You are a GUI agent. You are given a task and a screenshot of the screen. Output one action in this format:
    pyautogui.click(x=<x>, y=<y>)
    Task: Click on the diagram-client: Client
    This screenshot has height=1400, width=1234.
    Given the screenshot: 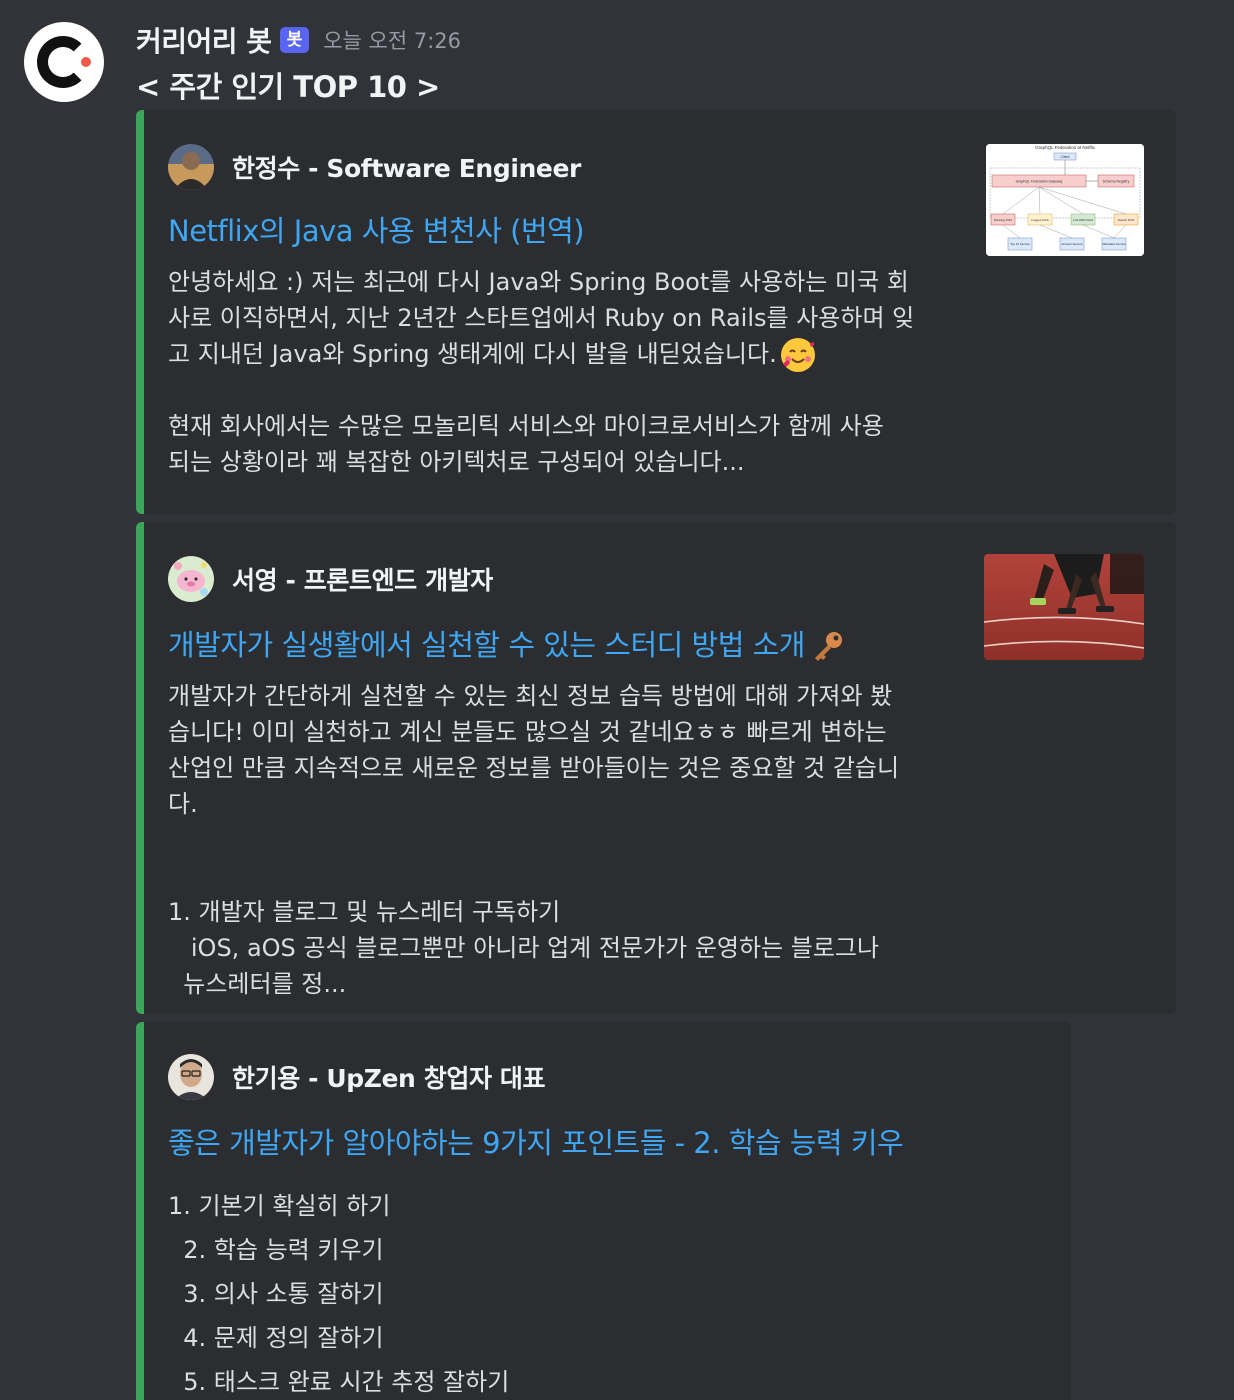 What is the action you would take?
    pyautogui.click(x=1065, y=157)
    